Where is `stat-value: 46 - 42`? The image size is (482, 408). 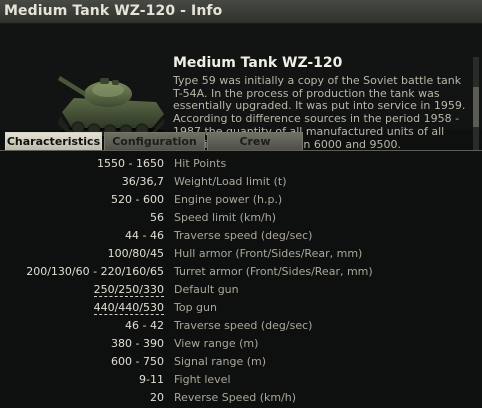
stat-value: 46 - 42 is located at coordinates (144, 325).